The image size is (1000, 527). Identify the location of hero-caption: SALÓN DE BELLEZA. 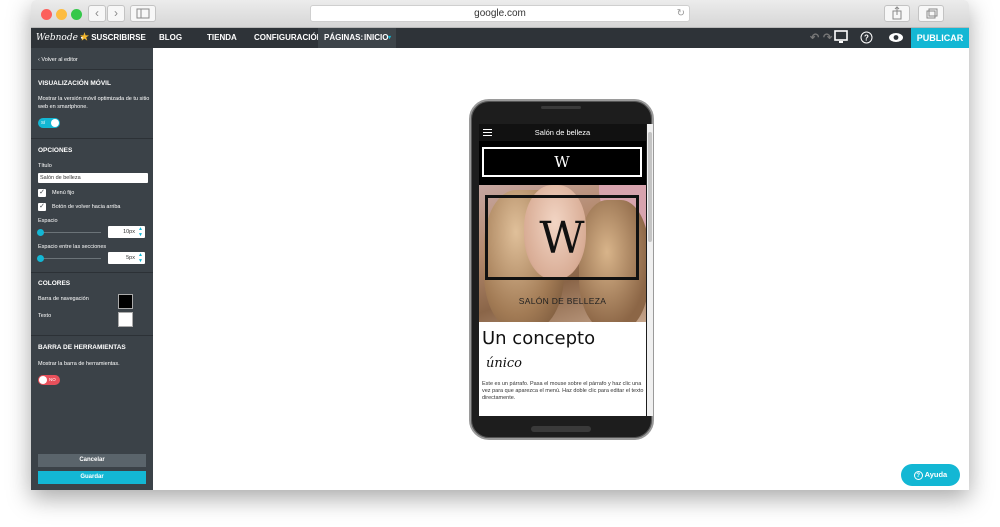
(562, 301).